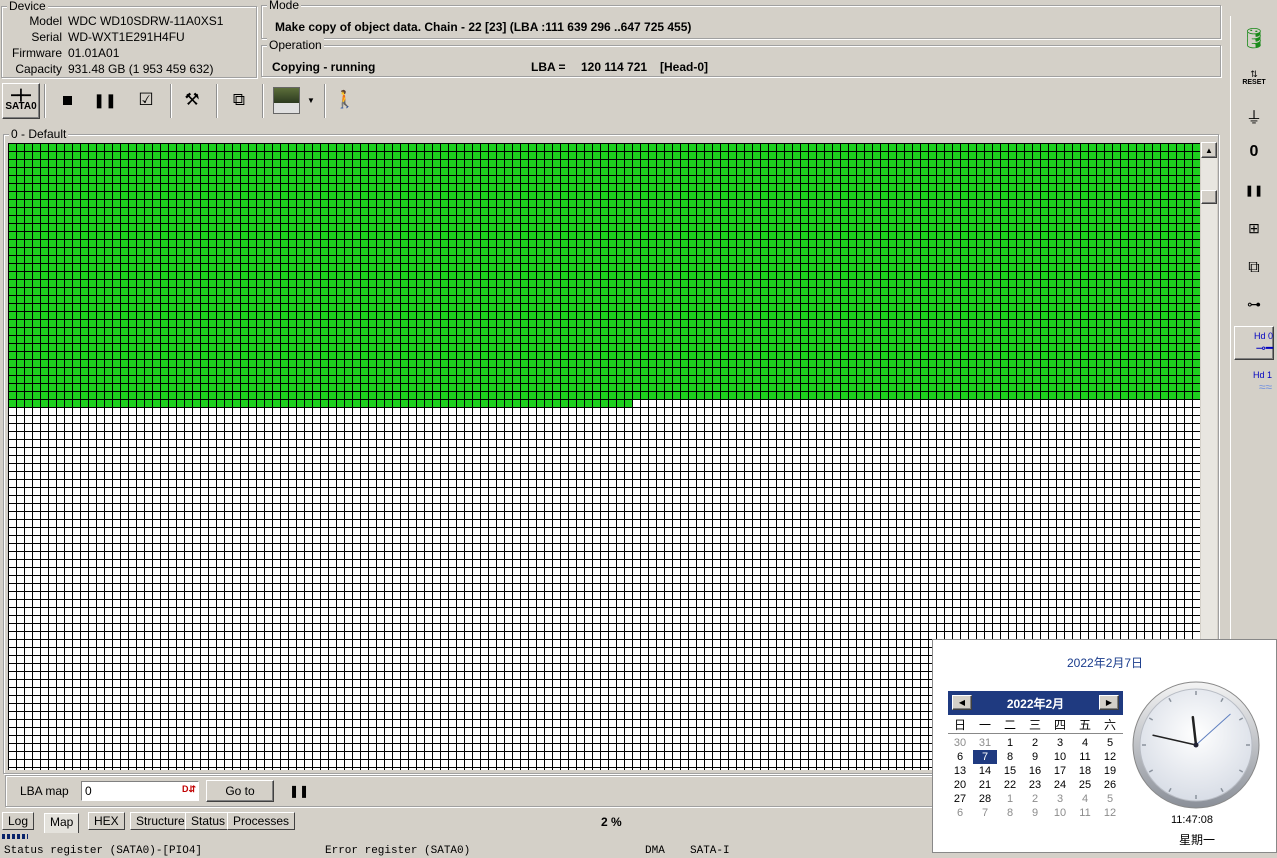 The image size is (1277, 858). What do you see at coordinates (1010, 771) in the screenshot?
I see `calendar-day: 15` at bounding box center [1010, 771].